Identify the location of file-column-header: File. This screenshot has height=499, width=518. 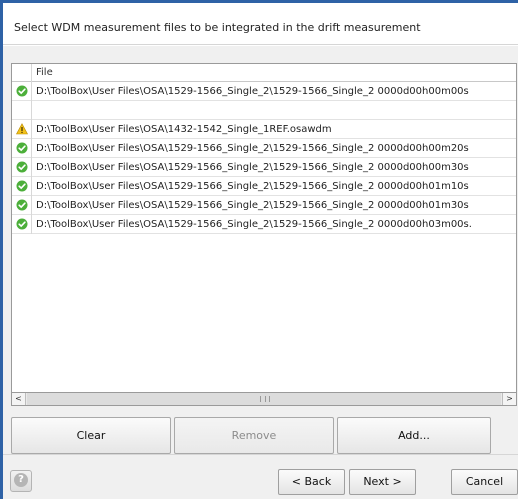
(44, 72).